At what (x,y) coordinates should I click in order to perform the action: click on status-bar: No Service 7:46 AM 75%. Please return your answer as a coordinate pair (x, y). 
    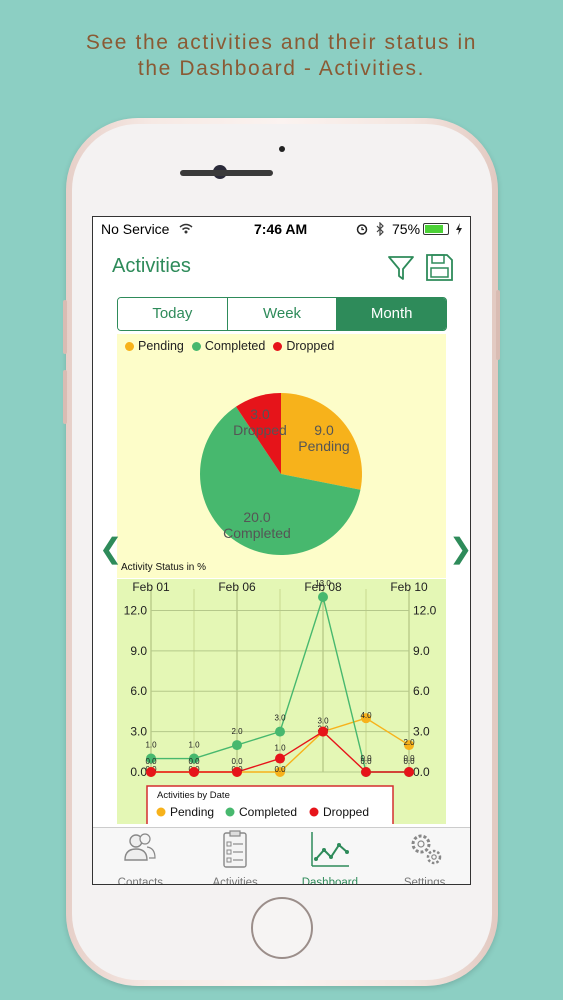
    Looking at the image, I should click on (281, 229).